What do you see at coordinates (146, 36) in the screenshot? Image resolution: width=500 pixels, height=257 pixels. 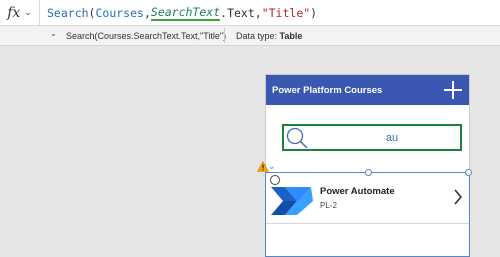 I see `formula-expression-preview: Search(Courses.SearchText.Text,"Title")` at bounding box center [146, 36].